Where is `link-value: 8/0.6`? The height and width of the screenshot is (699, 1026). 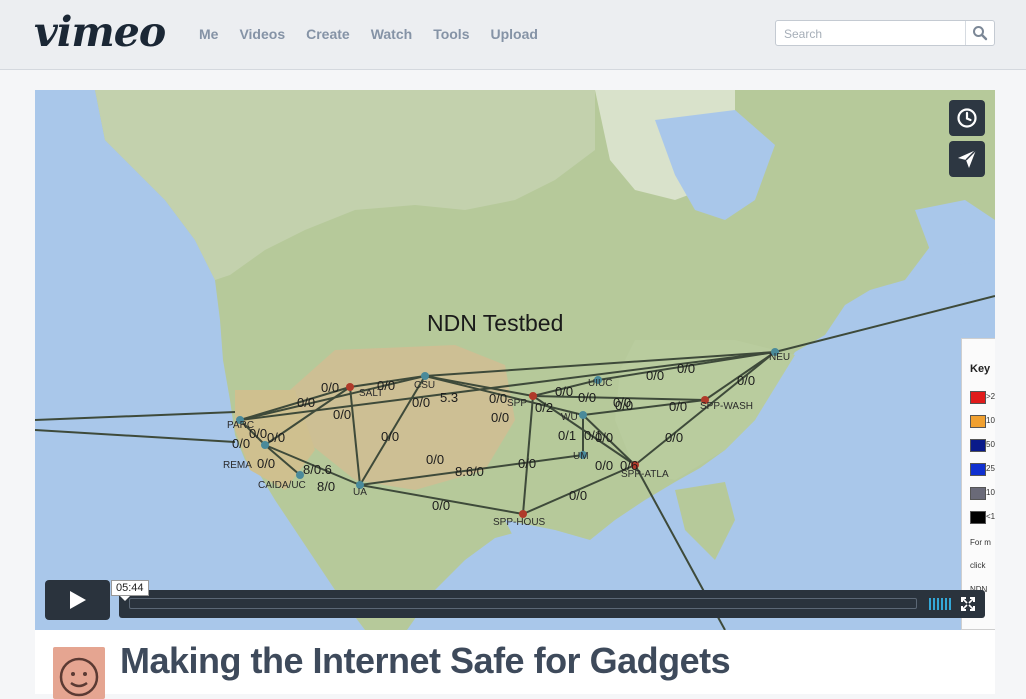 link-value: 8/0.6 is located at coordinates (317, 469).